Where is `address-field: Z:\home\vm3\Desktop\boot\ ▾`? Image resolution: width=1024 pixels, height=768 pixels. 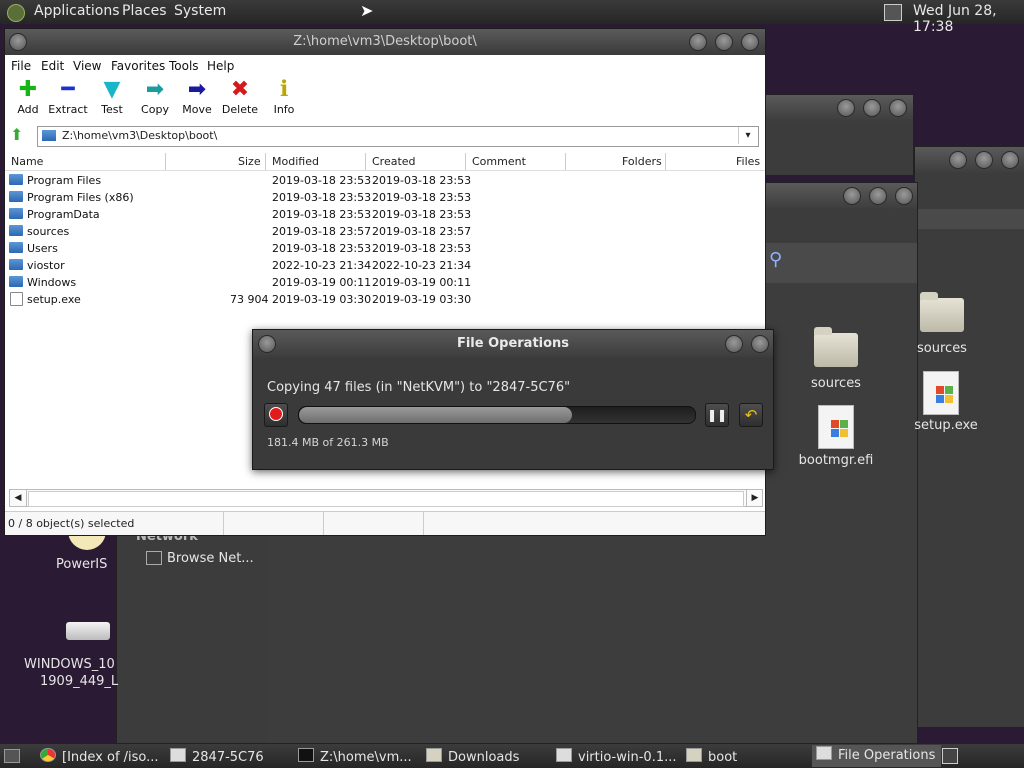 address-field: Z:\home\vm3\Desktop\boot\ ▾ is located at coordinates (398, 136).